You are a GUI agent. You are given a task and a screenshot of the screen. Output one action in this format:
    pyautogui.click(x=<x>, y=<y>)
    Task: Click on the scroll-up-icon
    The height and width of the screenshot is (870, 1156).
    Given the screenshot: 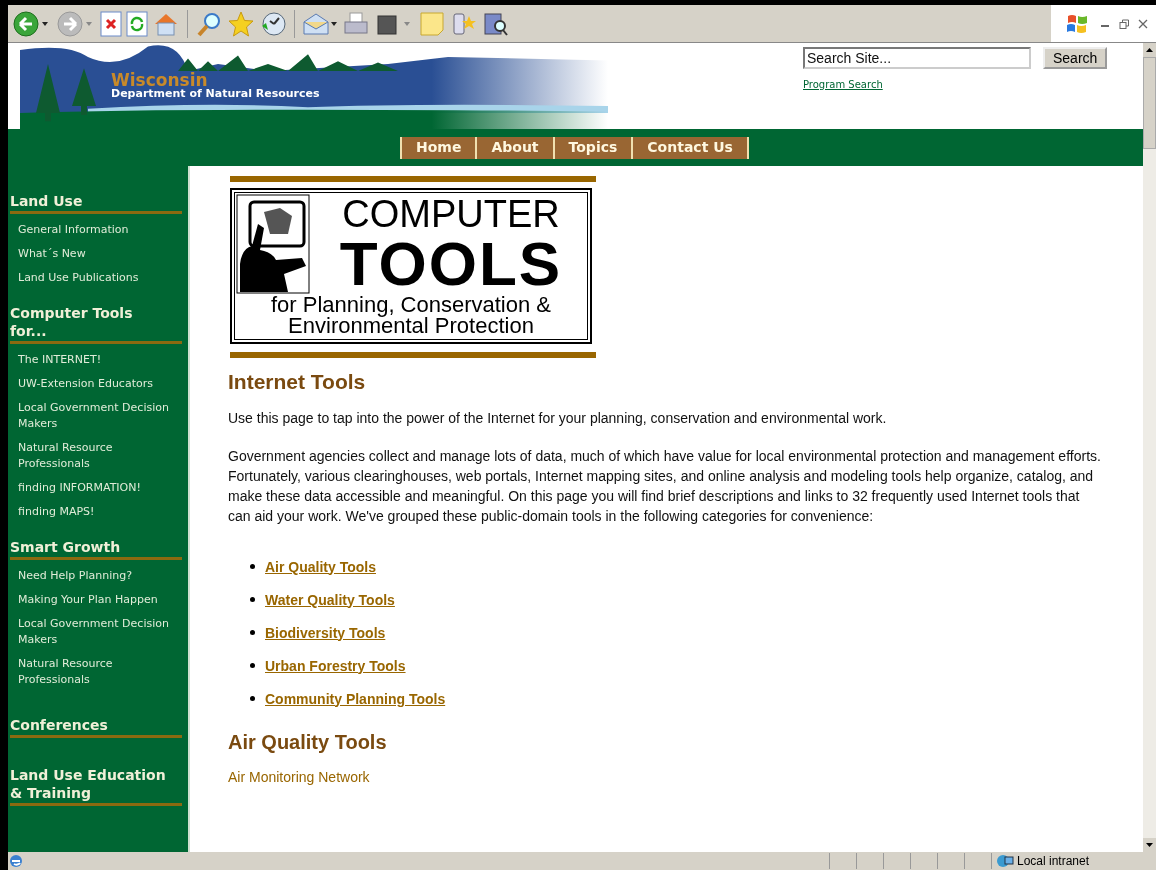 What is the action you would take?
    pyautogui.click(x=1149, y=50)
    